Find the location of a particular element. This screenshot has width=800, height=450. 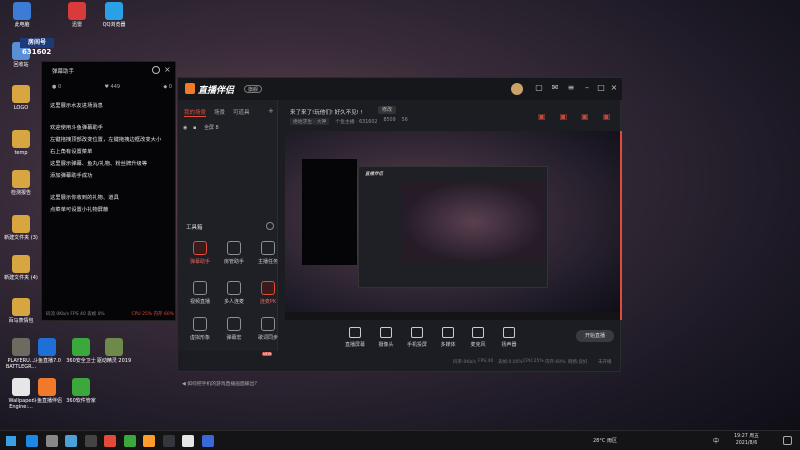

hot-tag: 8509 is located at coordinates (389, 120).